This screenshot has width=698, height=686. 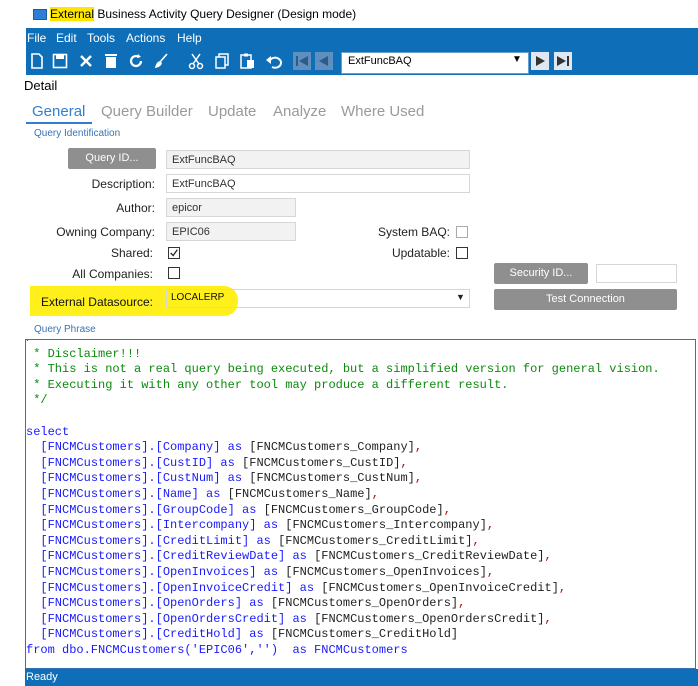 I want to click on tab-query-builder: Query Builder, so click(x=147, y=111).